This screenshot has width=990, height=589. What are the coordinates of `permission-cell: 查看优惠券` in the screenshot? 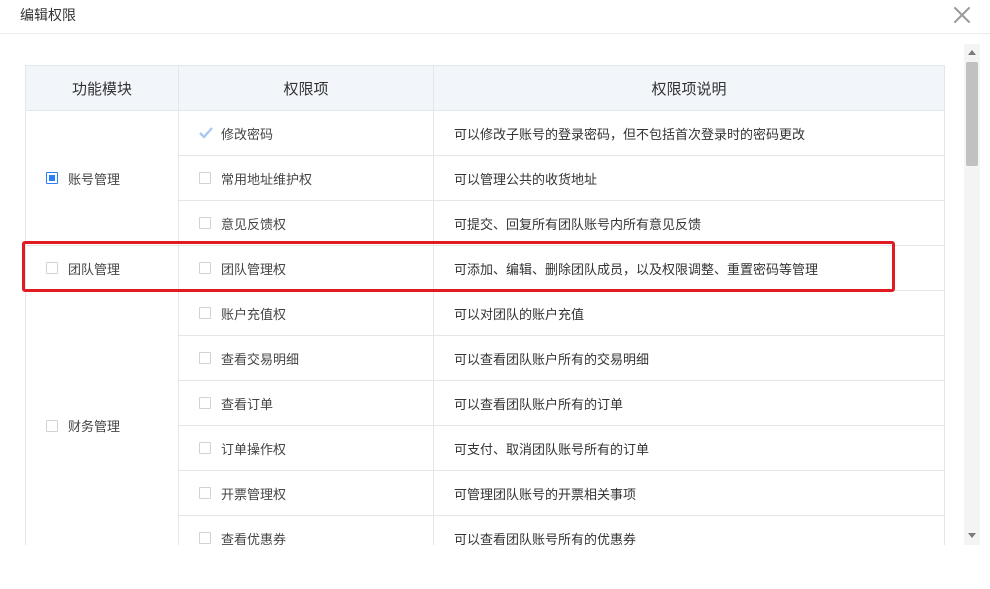 It's located at (306, 530).